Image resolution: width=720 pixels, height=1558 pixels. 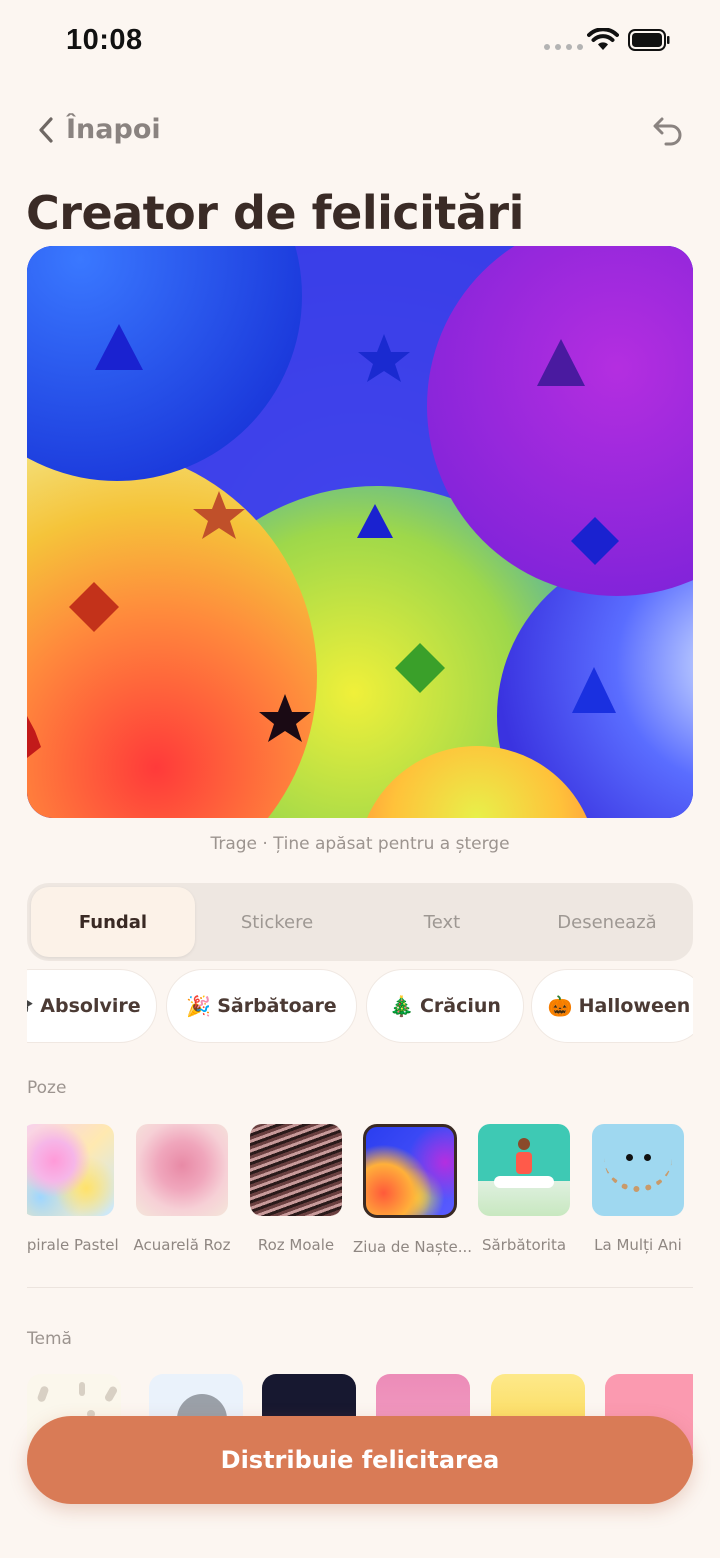 I want to click on party-popper-icon: 🎉, so click(x=199, y=1006).